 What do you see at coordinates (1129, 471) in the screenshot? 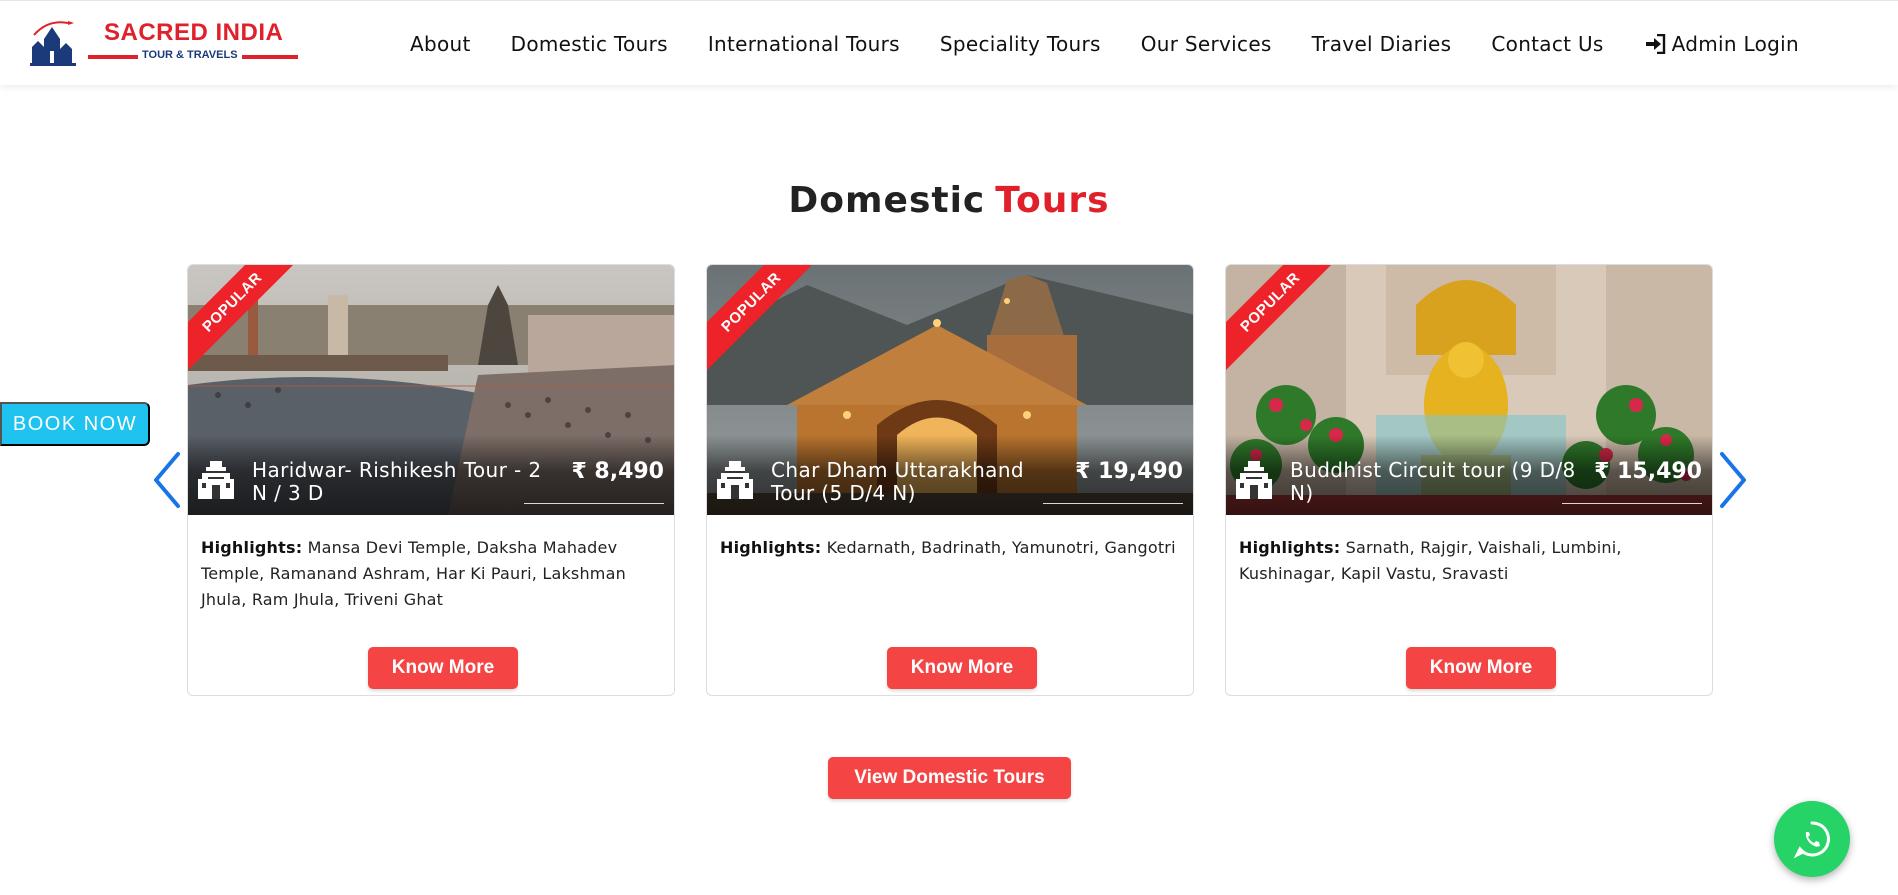
I see `tour-price: ₹ 19,490` at bounding box center [1129, 471].